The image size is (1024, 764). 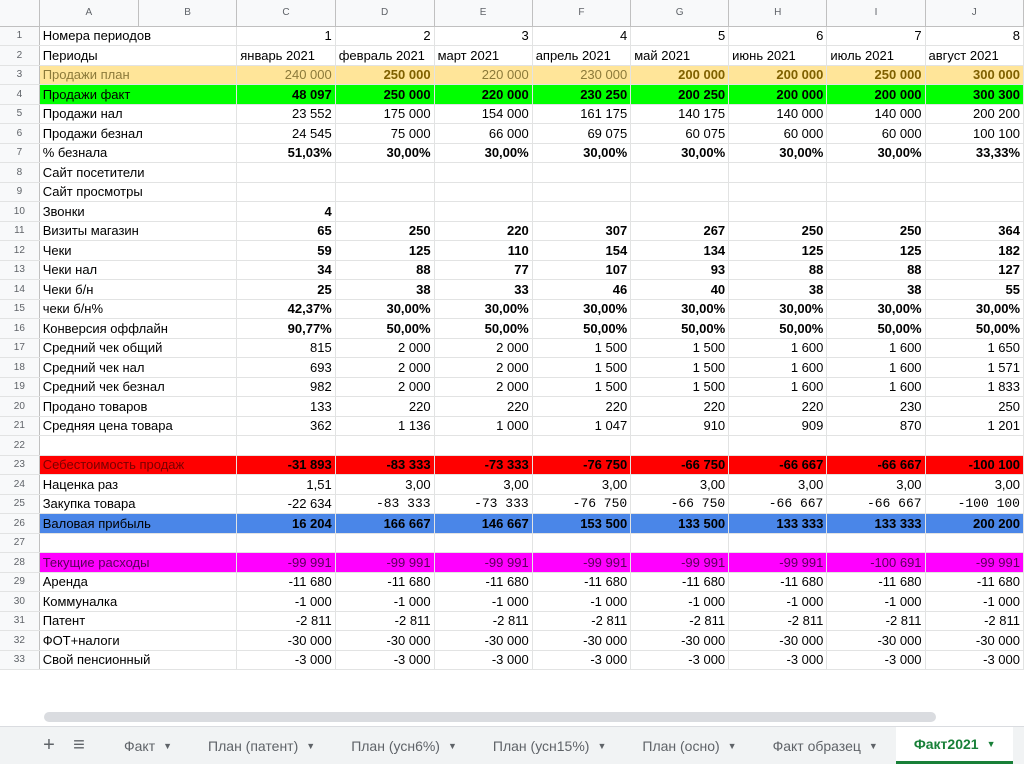 I want to click on data-cell: 127, so click(x=974, y=270).